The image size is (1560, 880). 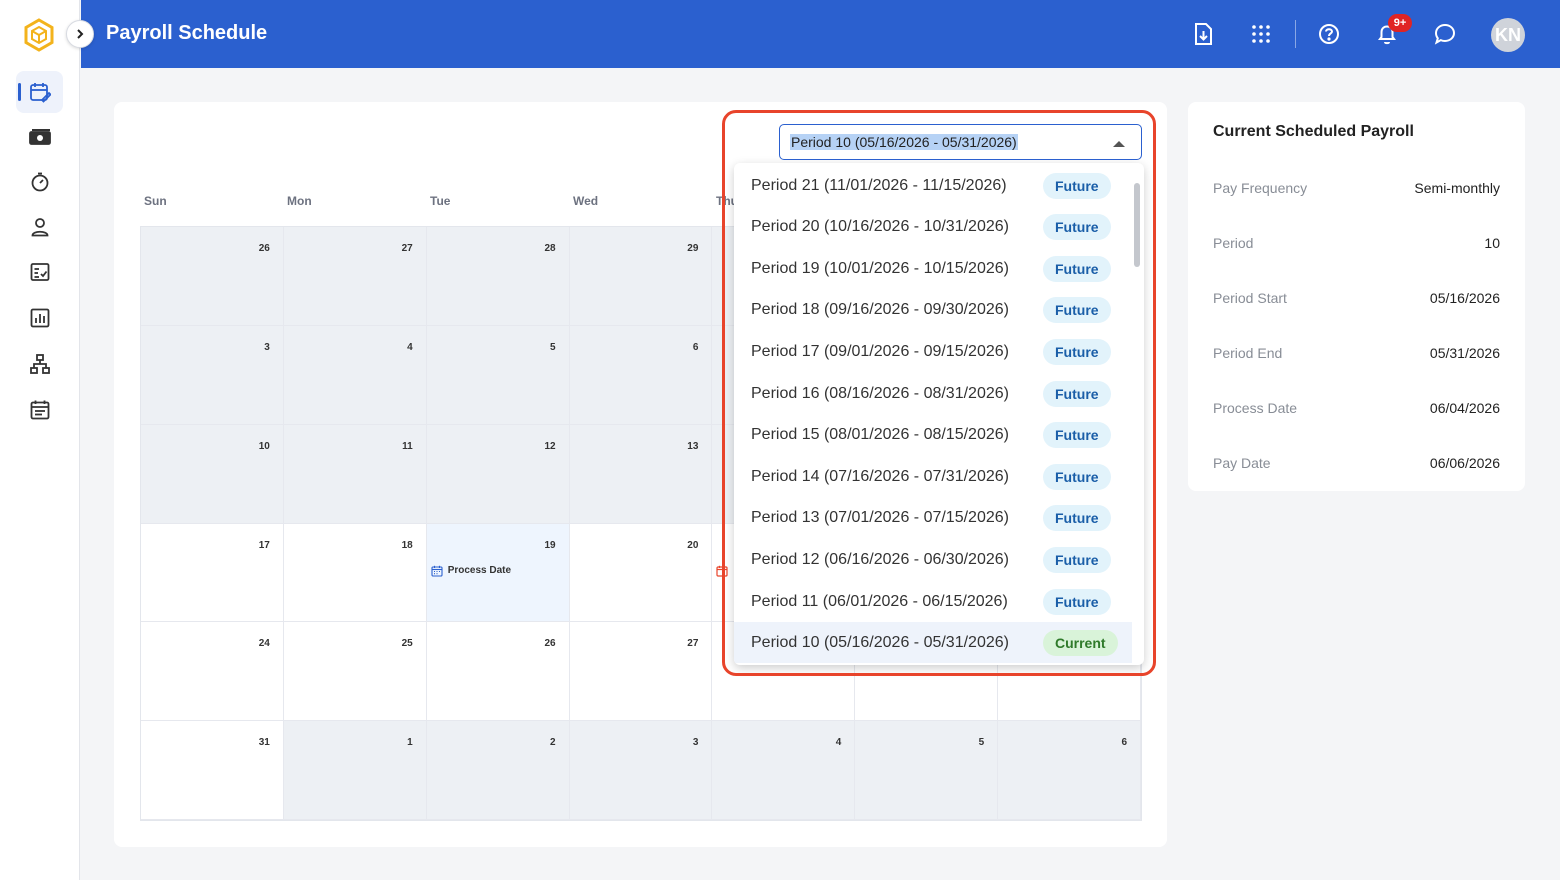 What do you see at coordinates (264, 644) in the screenshot?
I see `day-number: 24` at bounding box center [264, 644].